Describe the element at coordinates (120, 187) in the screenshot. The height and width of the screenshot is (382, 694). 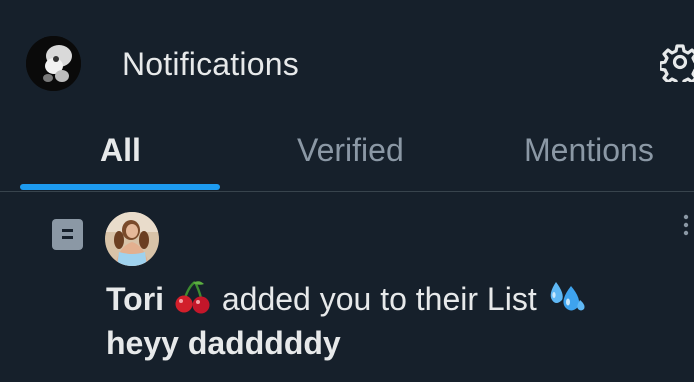
I see `active-tab-indicator` at that location.